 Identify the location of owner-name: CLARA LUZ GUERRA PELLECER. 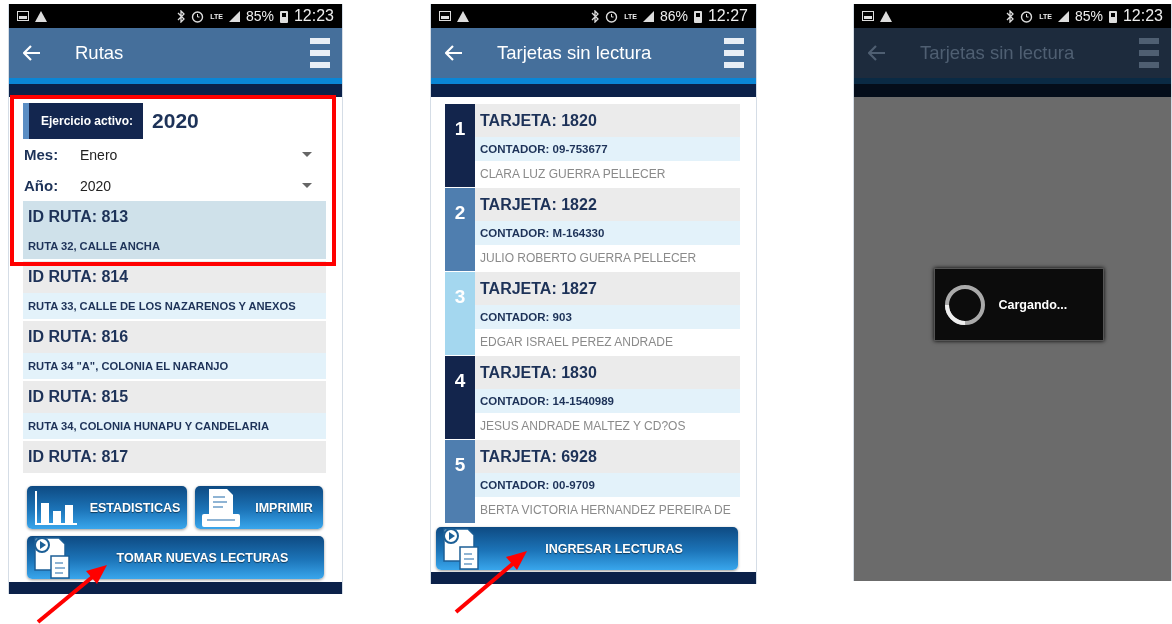
(573, 174).